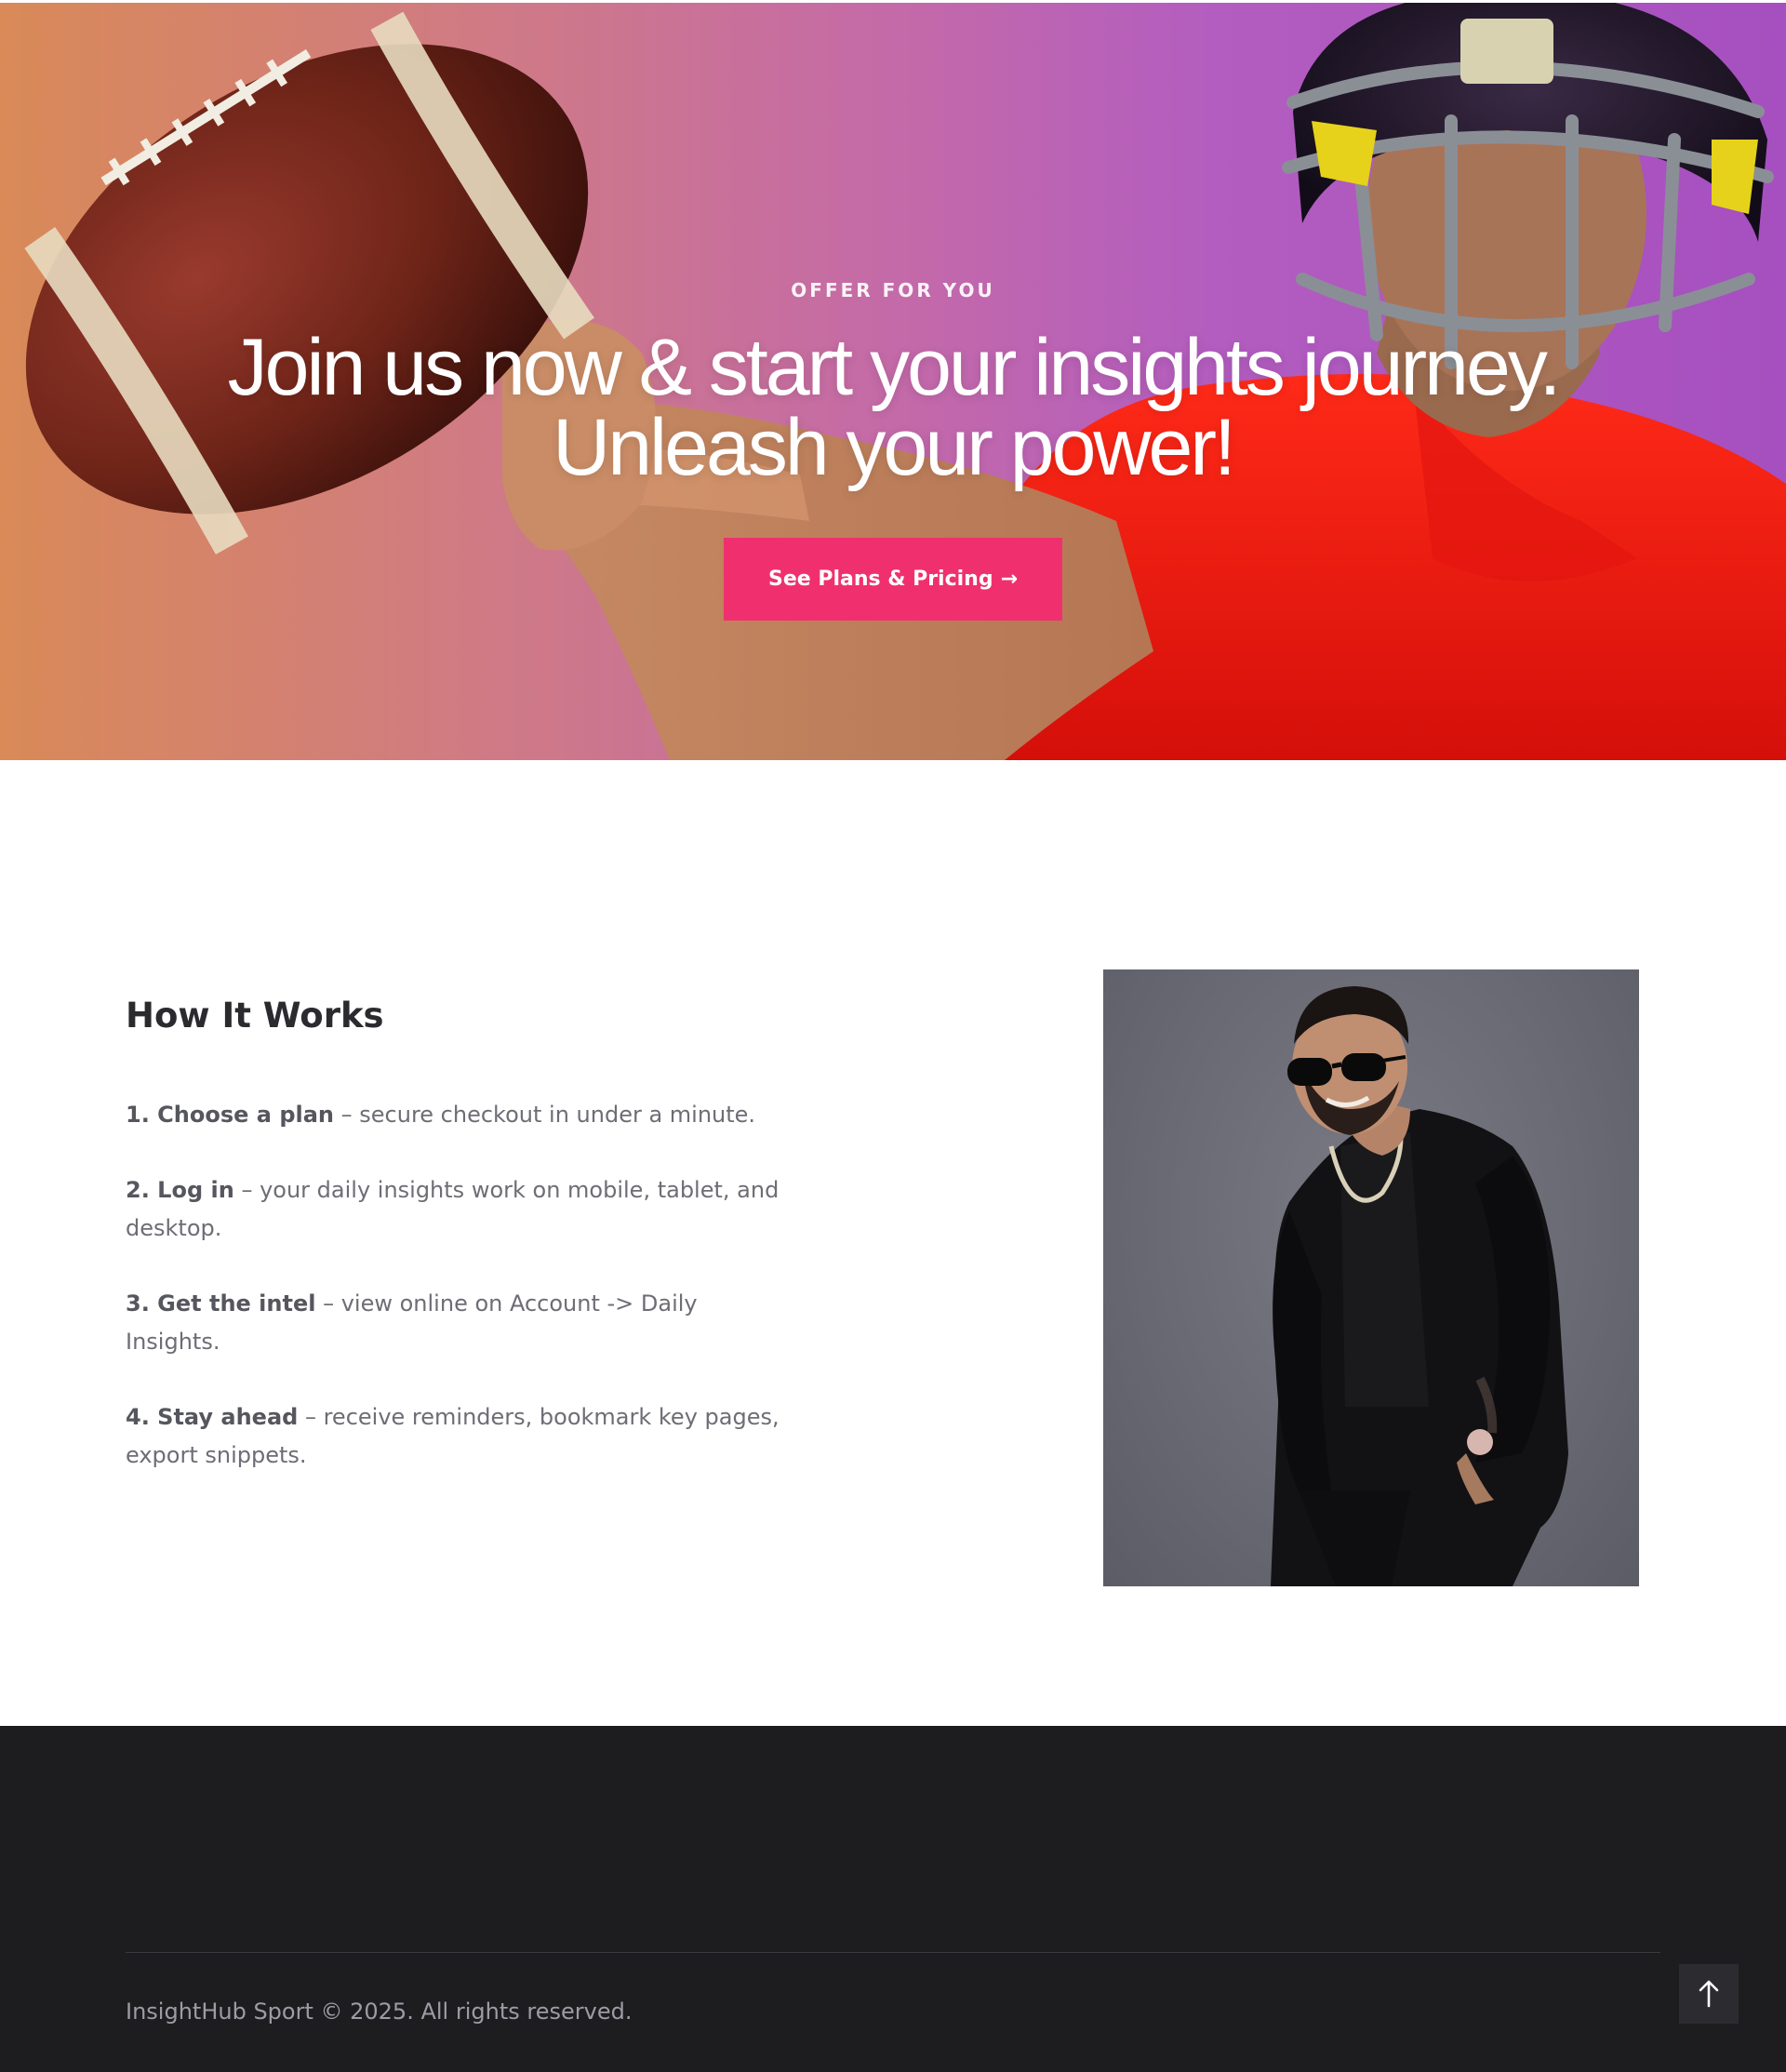 This screenshot has width=1786, height=2072. I want to click on how-it-works-title: How It Works, so click(255, 1016).